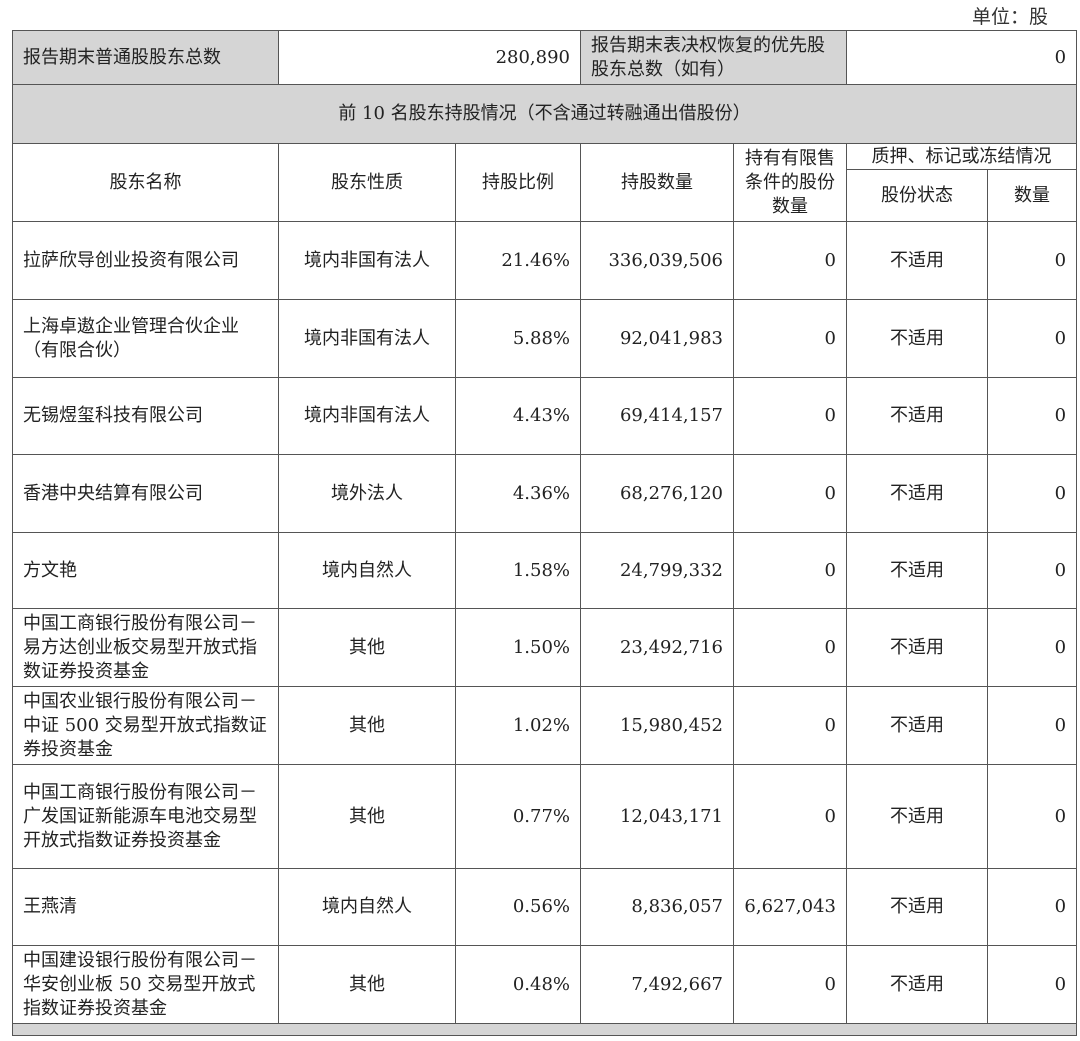  I want to click on section-title-row: 前 10 名股东持股情况（不含通过转融通出借股份）, so click(544, 114).